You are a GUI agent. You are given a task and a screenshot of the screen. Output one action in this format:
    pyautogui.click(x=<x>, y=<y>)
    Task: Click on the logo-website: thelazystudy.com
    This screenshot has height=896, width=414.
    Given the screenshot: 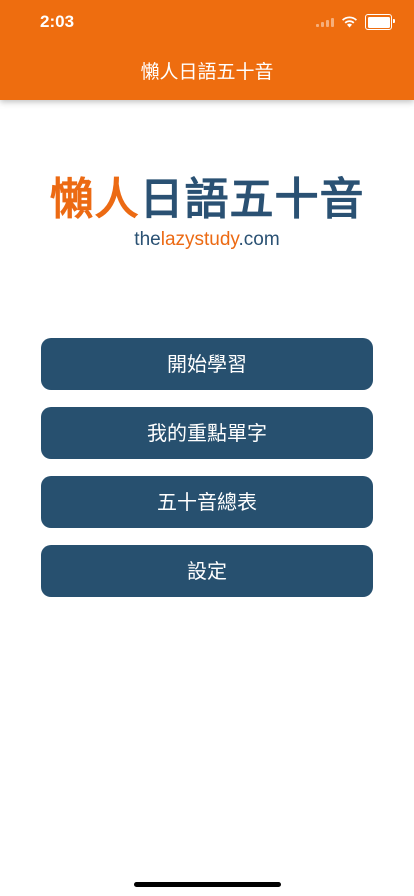 What is the action you would take?
    pyautogui.click(x=207, y=240)
    